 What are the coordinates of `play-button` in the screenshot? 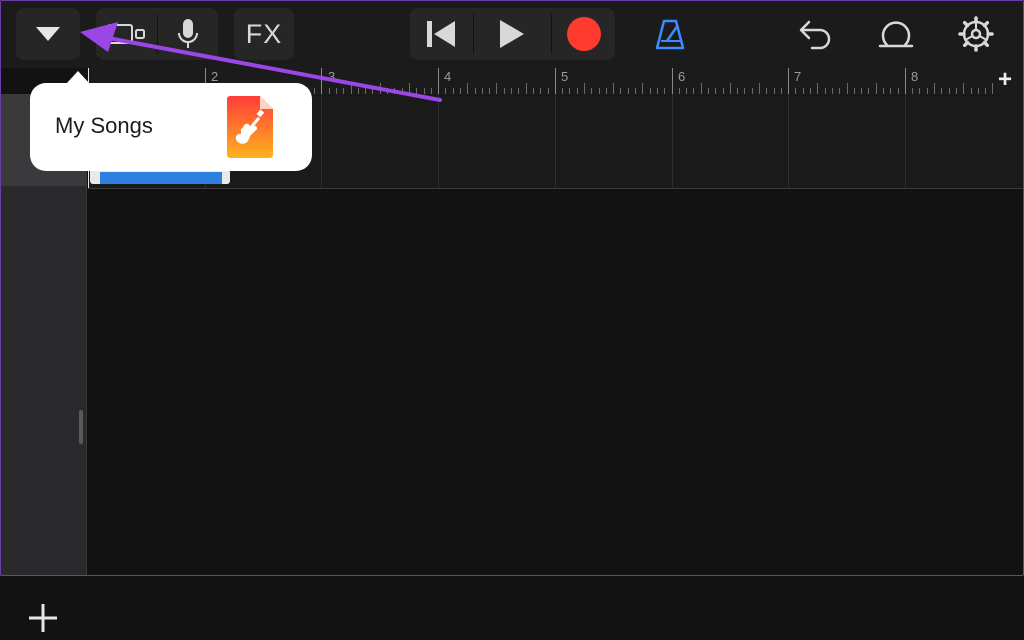 It's located at (512, 34).